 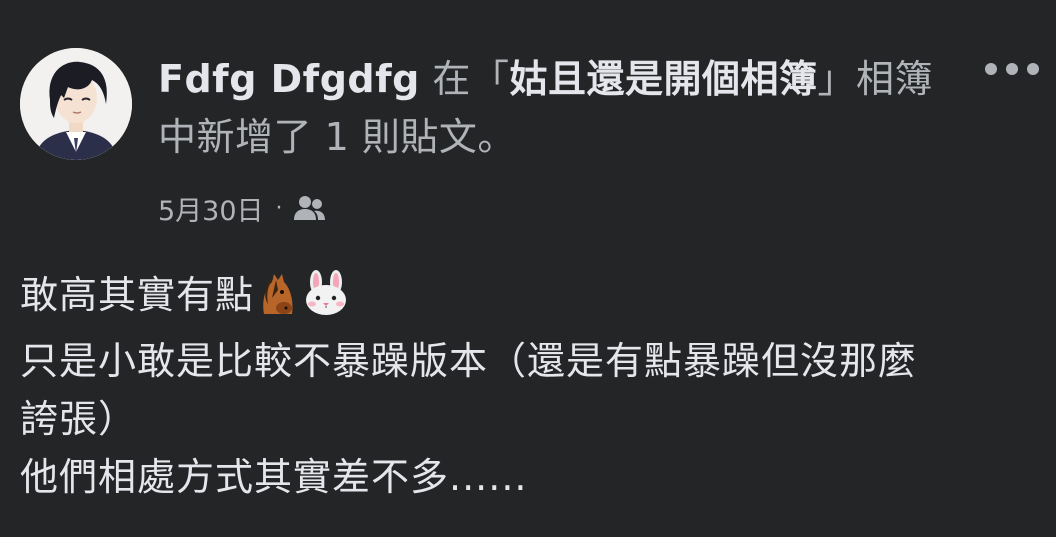 I want to click on audience-selector, so click(x=309, y=208).